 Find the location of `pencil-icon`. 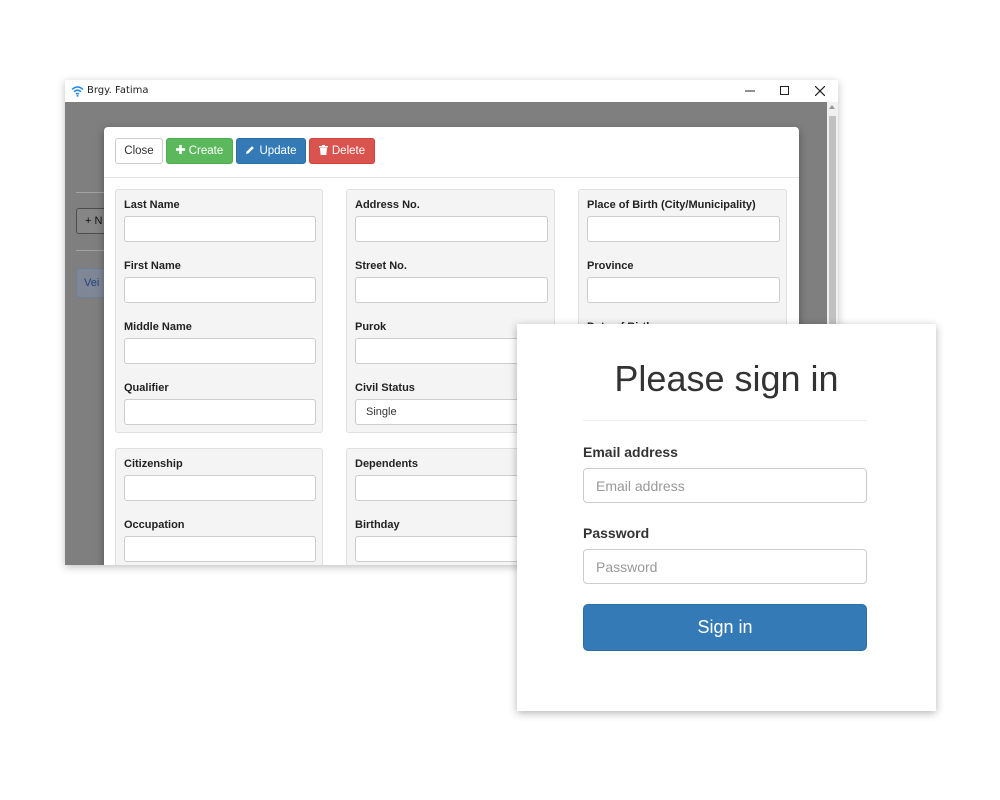

pencil-icon is located at coordinates (250, 151).